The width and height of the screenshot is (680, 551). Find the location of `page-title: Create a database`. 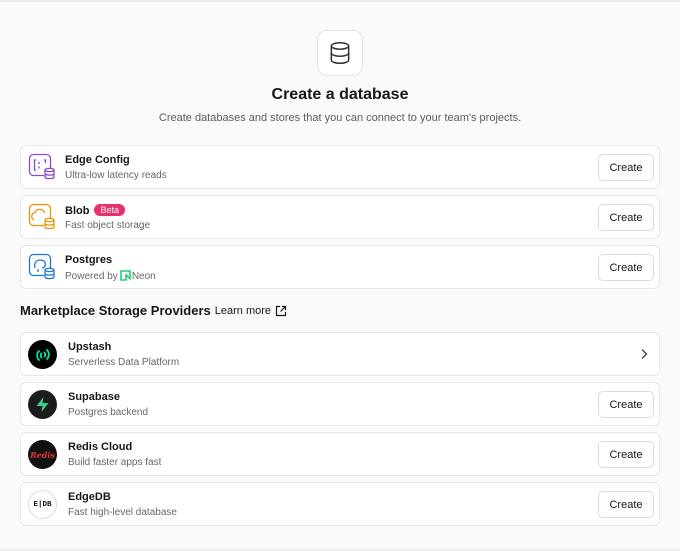

page-title: Create a database is located at coordinates (340, 94).